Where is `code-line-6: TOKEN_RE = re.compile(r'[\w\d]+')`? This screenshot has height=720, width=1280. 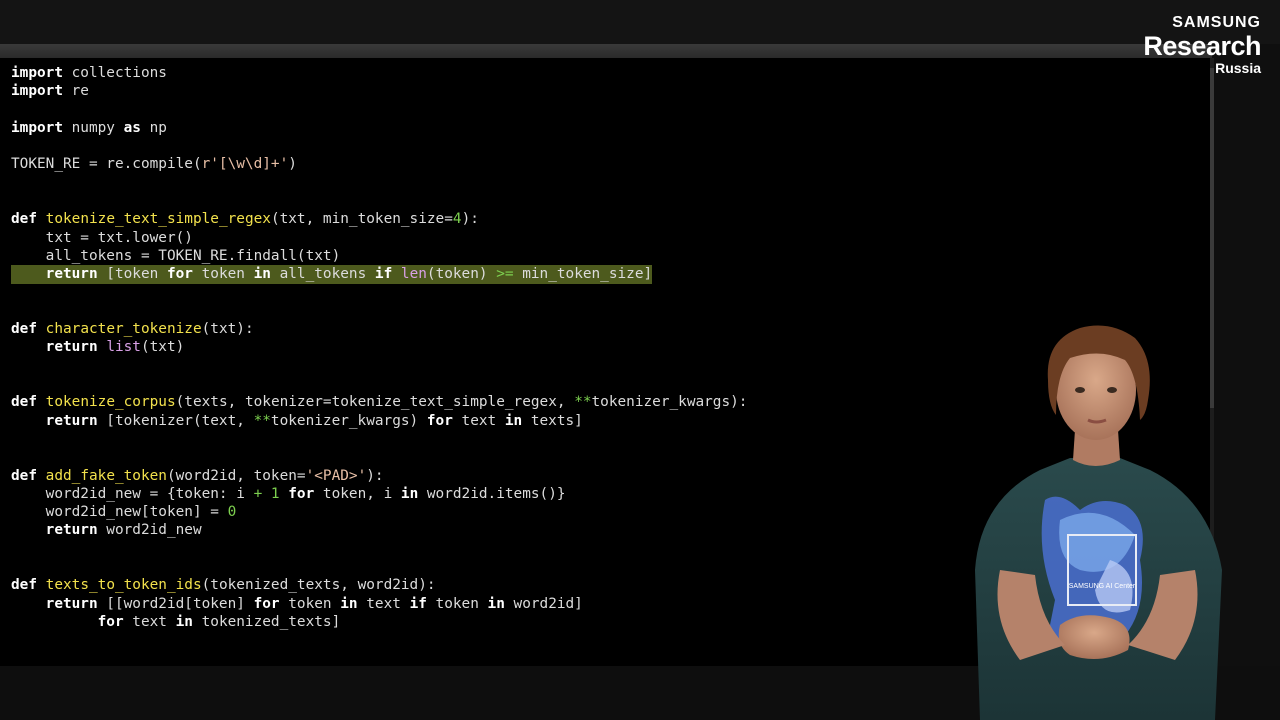 code-line-6: TOKEN_RE = re.compile(r'[\w\d]+') is located at coordinates (154, 164).